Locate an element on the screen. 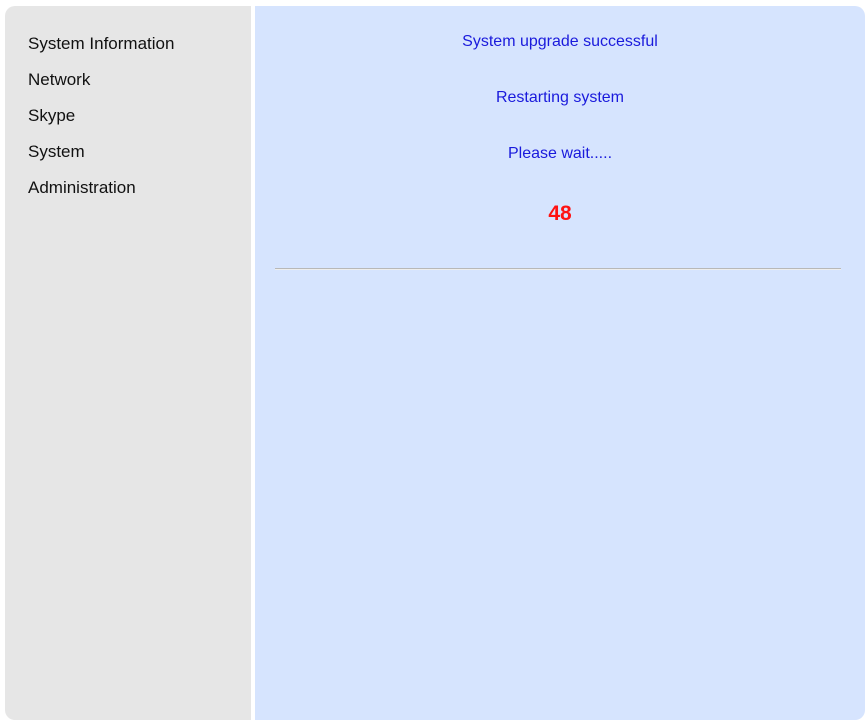 Image resolution: width=865 pixels, height=720 pixels. upgrade-status-message: System upgrade successful is located at coordinates (560, 41).